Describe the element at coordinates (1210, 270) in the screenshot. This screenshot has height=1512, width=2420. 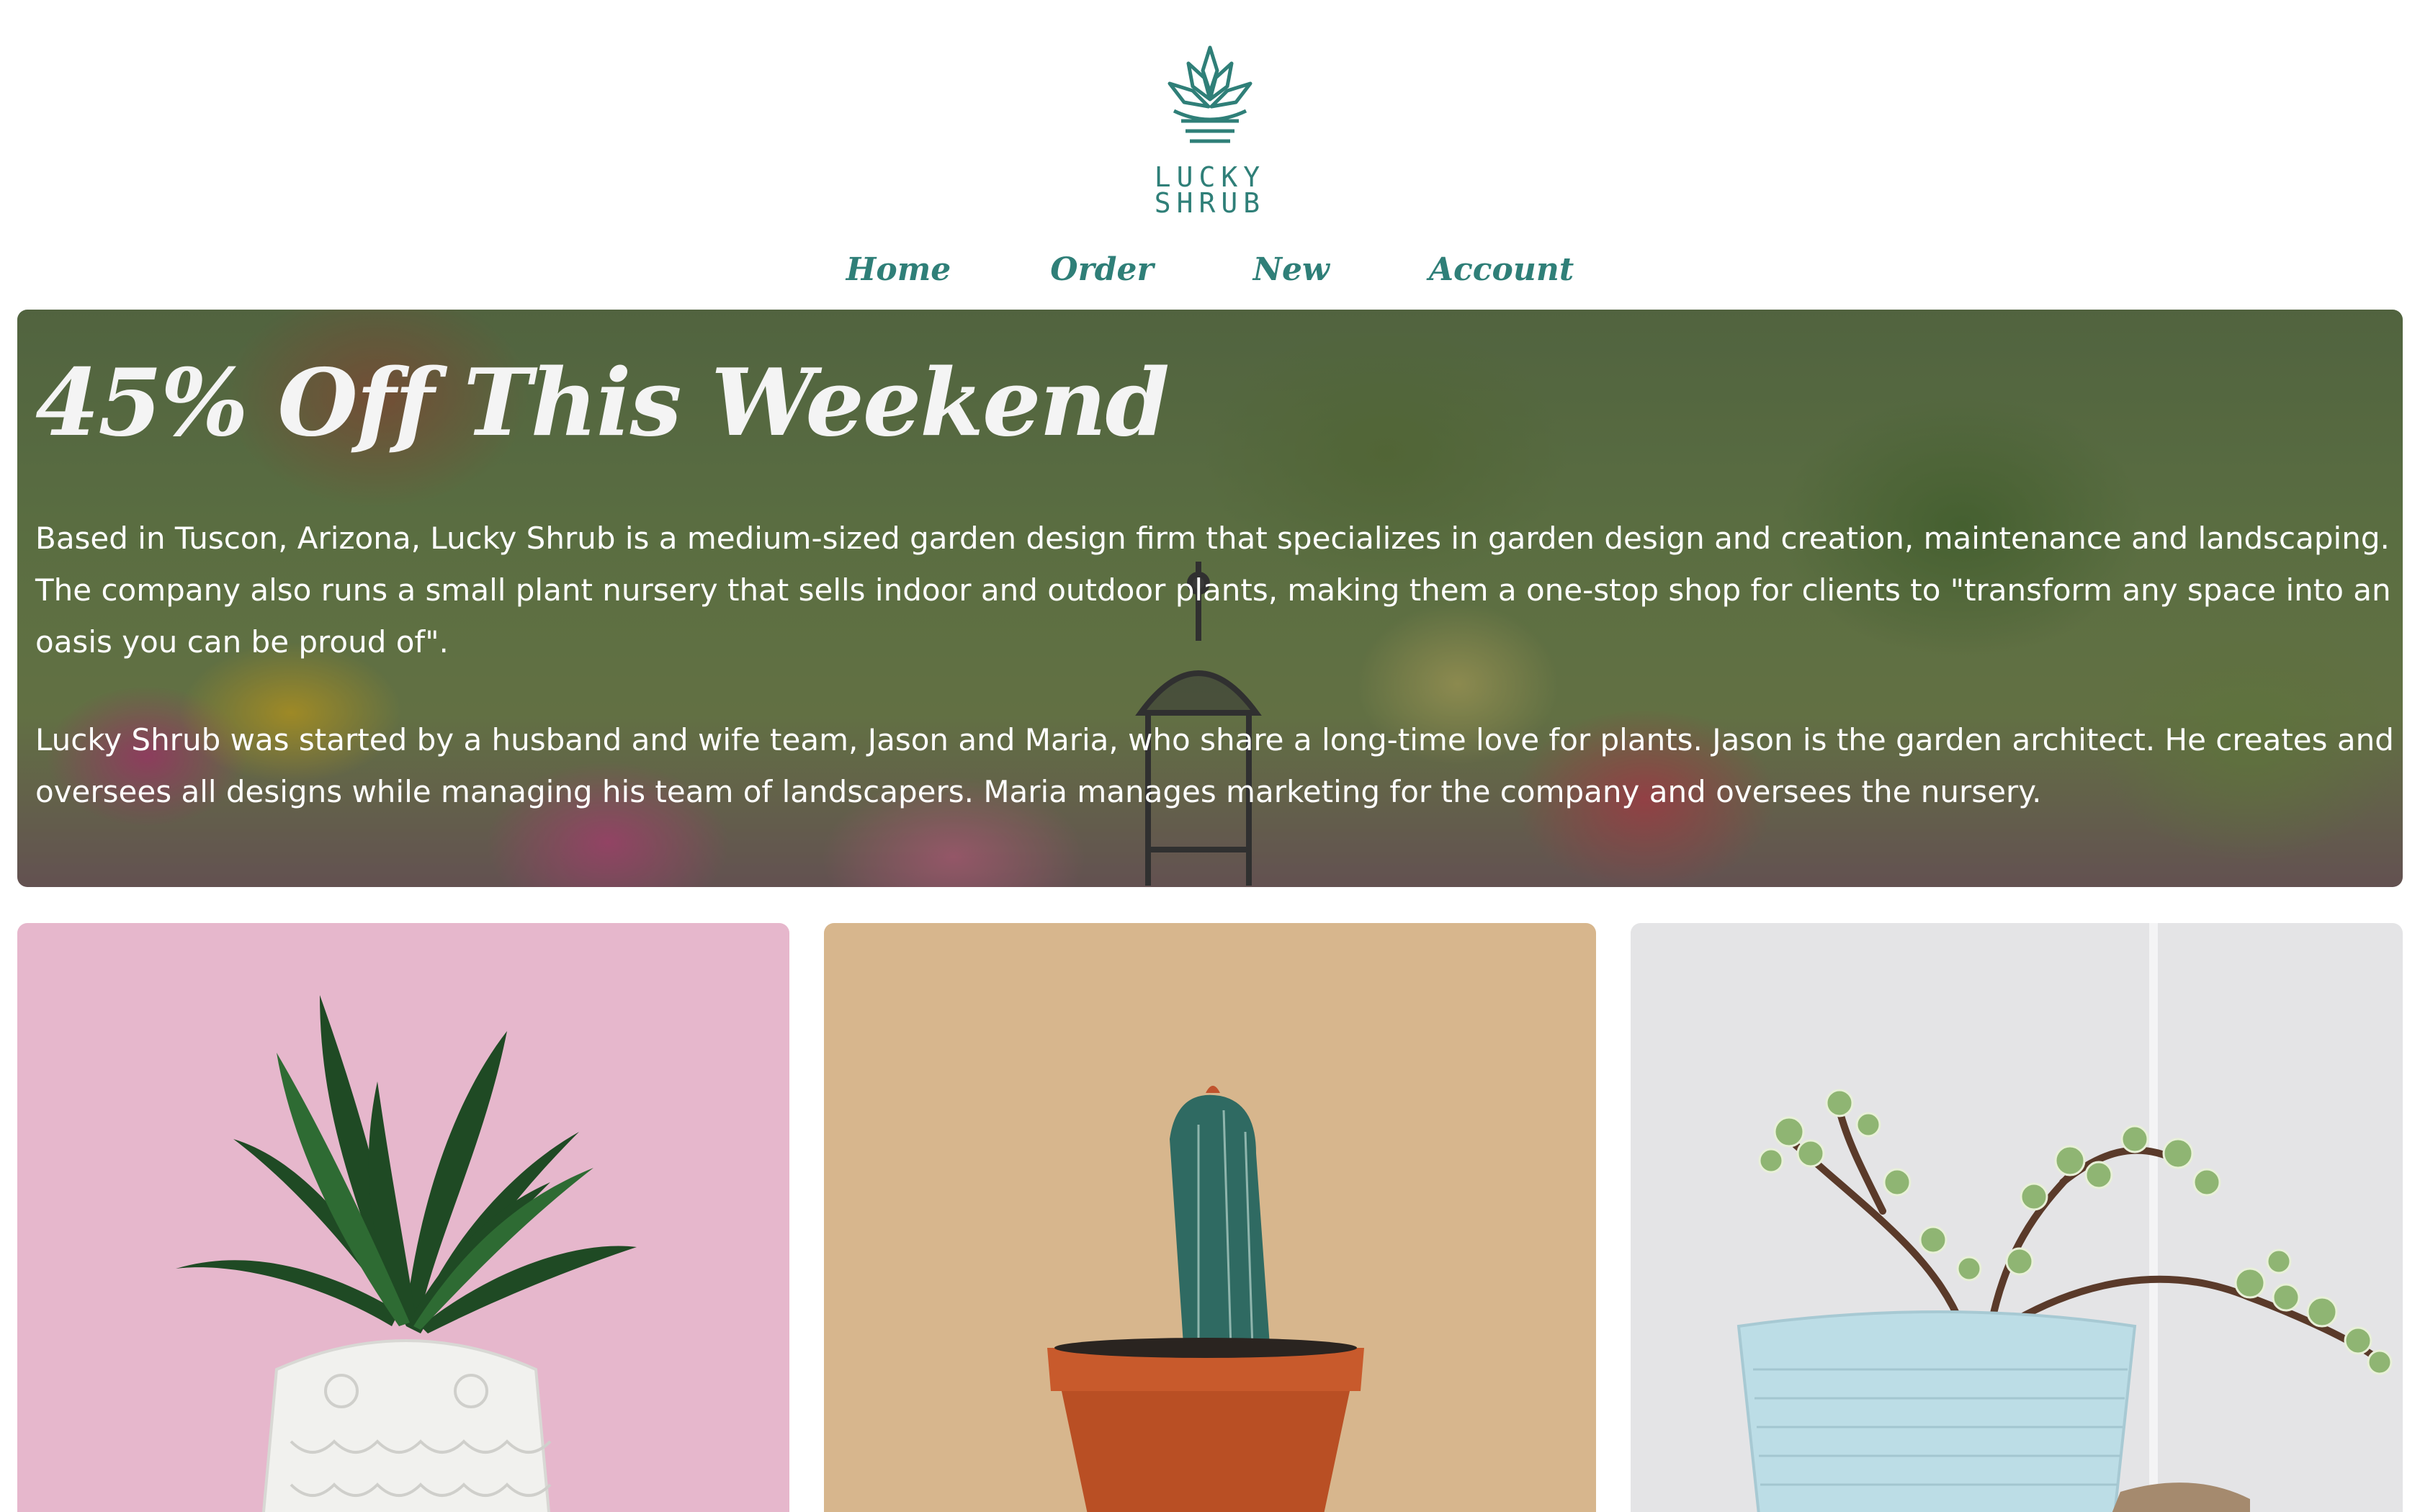
I see `main-nav: Home Order New Account` at that location.